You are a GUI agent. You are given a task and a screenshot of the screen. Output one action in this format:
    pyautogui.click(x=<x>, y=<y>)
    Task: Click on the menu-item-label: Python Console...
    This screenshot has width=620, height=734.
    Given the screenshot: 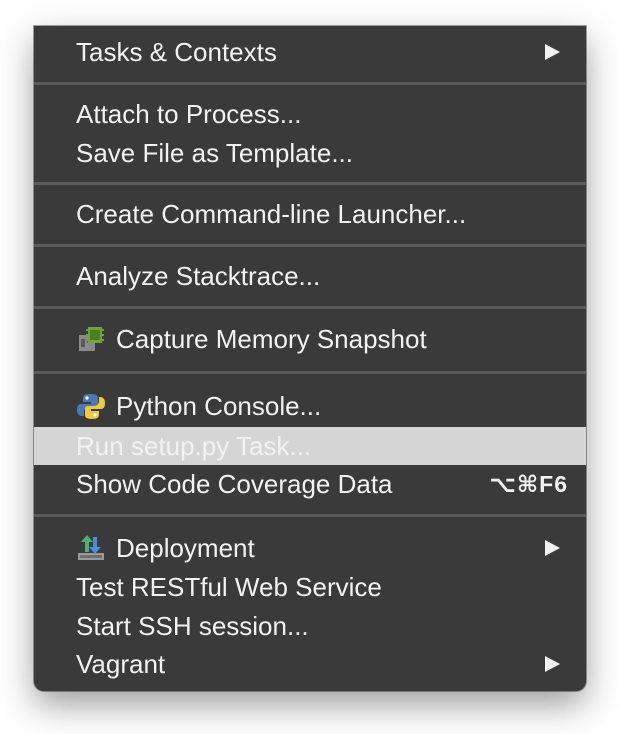 What is the action you would take?
    pyautogui.click(x=219, y=406)
    